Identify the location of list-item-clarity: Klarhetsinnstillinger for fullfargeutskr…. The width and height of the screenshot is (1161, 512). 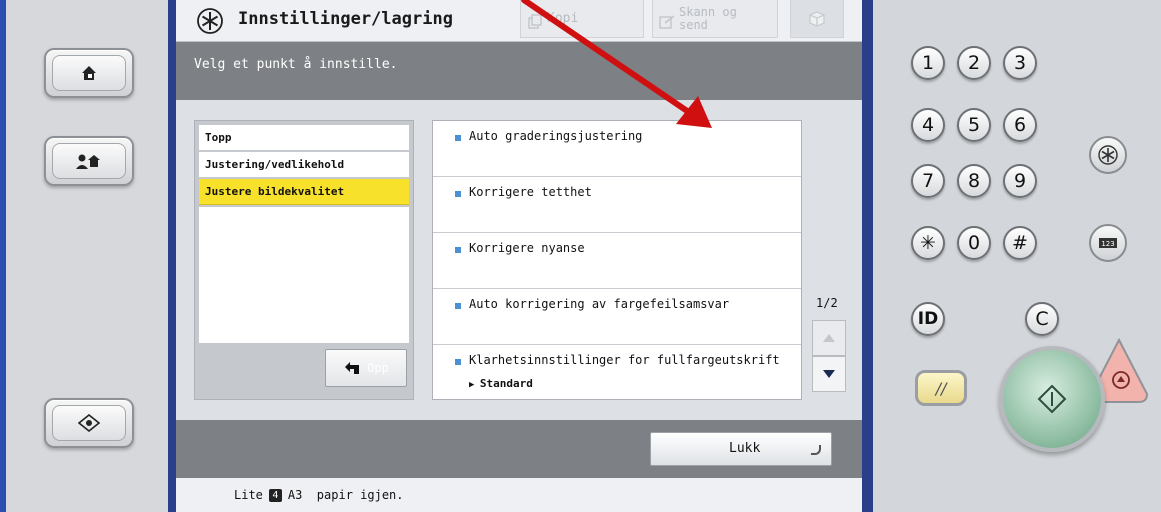
(617, 373).